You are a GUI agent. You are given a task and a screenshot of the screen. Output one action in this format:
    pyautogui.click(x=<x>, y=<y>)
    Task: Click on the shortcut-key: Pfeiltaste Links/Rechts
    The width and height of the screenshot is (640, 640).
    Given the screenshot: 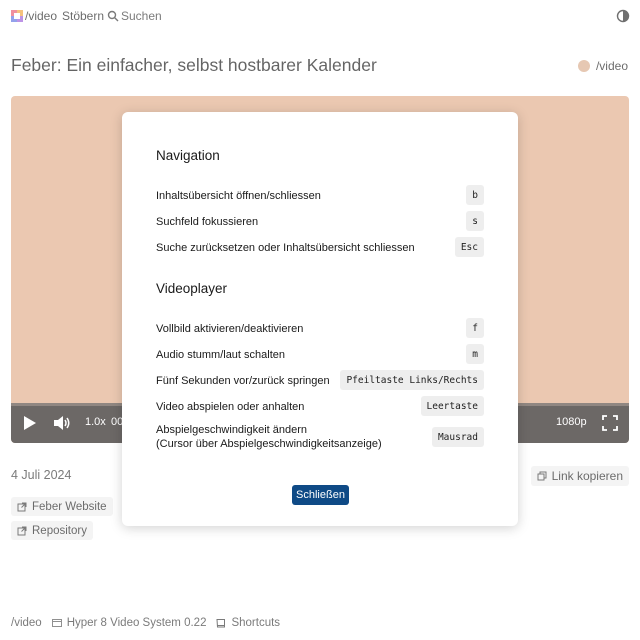 What is the action you would take?
    pyautogui.click(x=412, y=380)
    